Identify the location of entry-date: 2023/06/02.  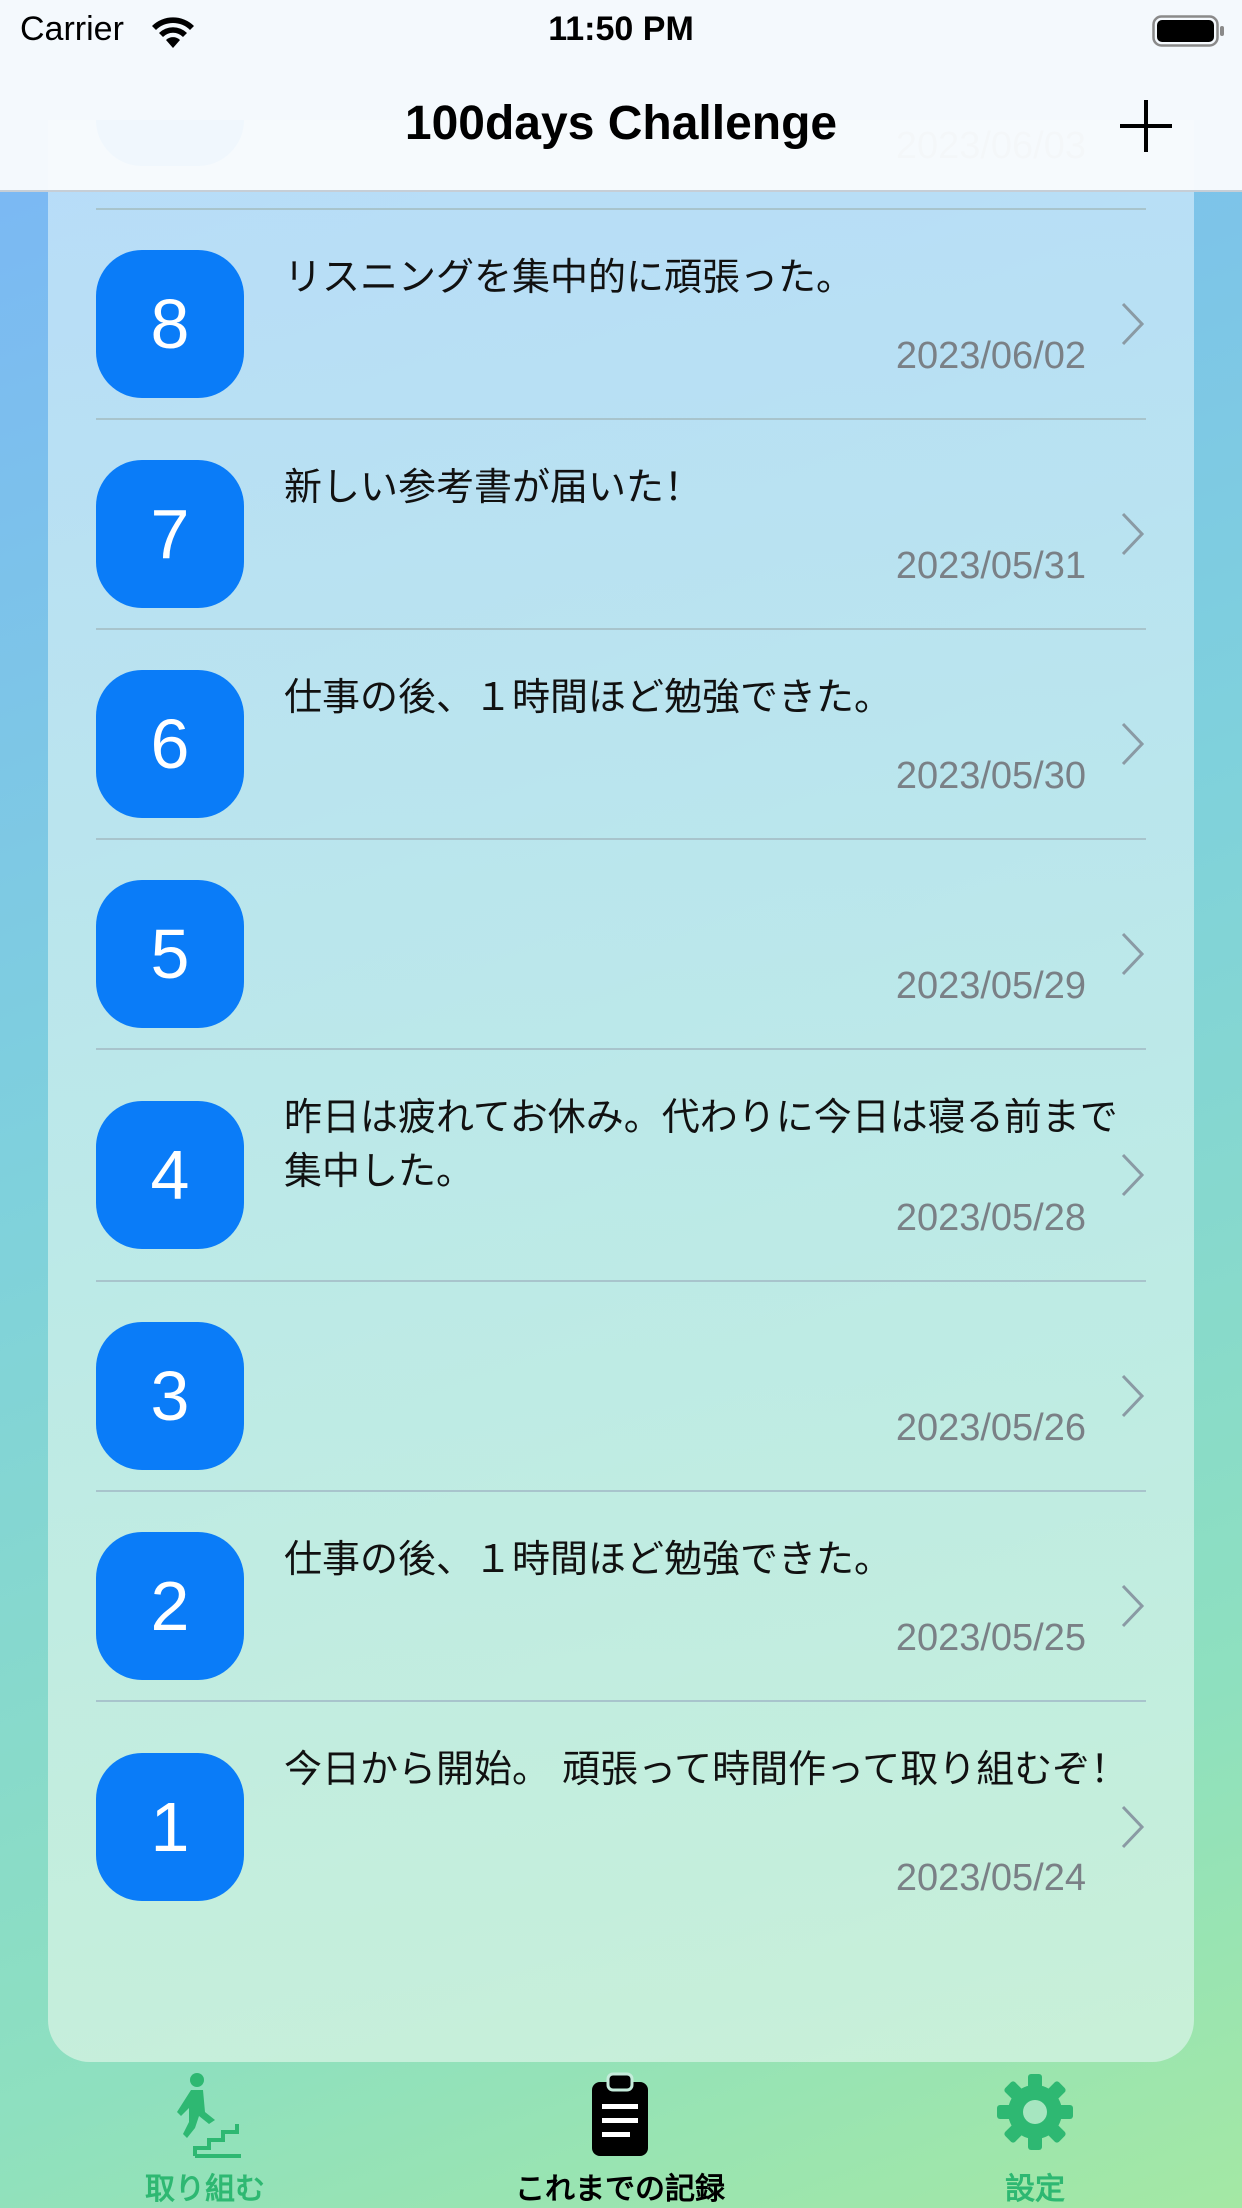
(990, 356).